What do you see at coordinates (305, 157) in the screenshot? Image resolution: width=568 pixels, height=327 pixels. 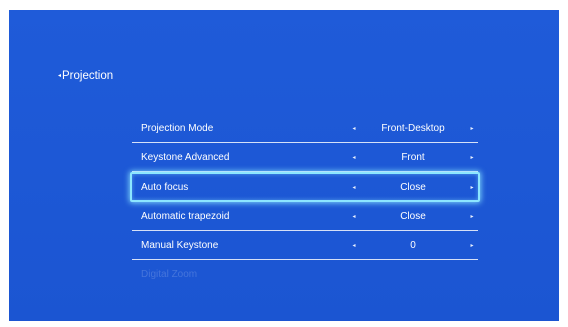 I see `menu-item-keystone-advanced: Keystone Advanced ◂ Front ▸` at bounding box center [305, 157].